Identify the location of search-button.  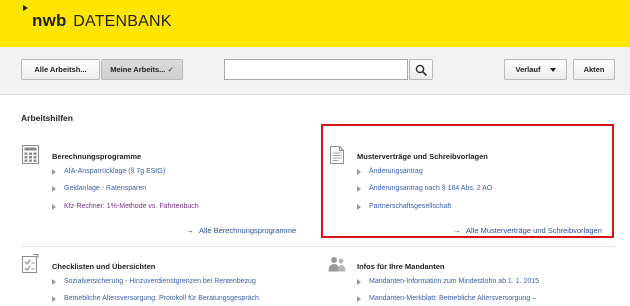
(421, 69).